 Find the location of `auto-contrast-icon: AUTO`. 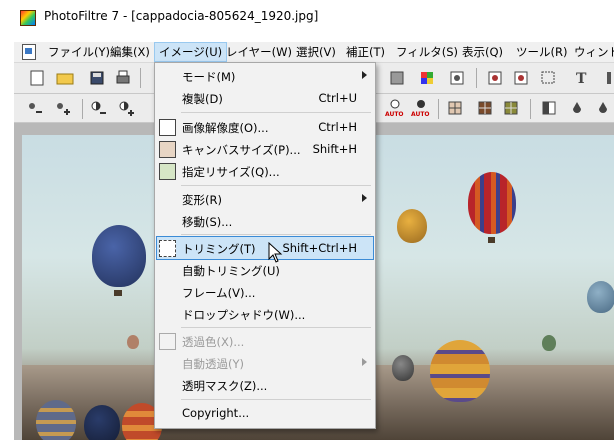

auto-contrast-icon: AUTO is located at coordinates (421, 108).